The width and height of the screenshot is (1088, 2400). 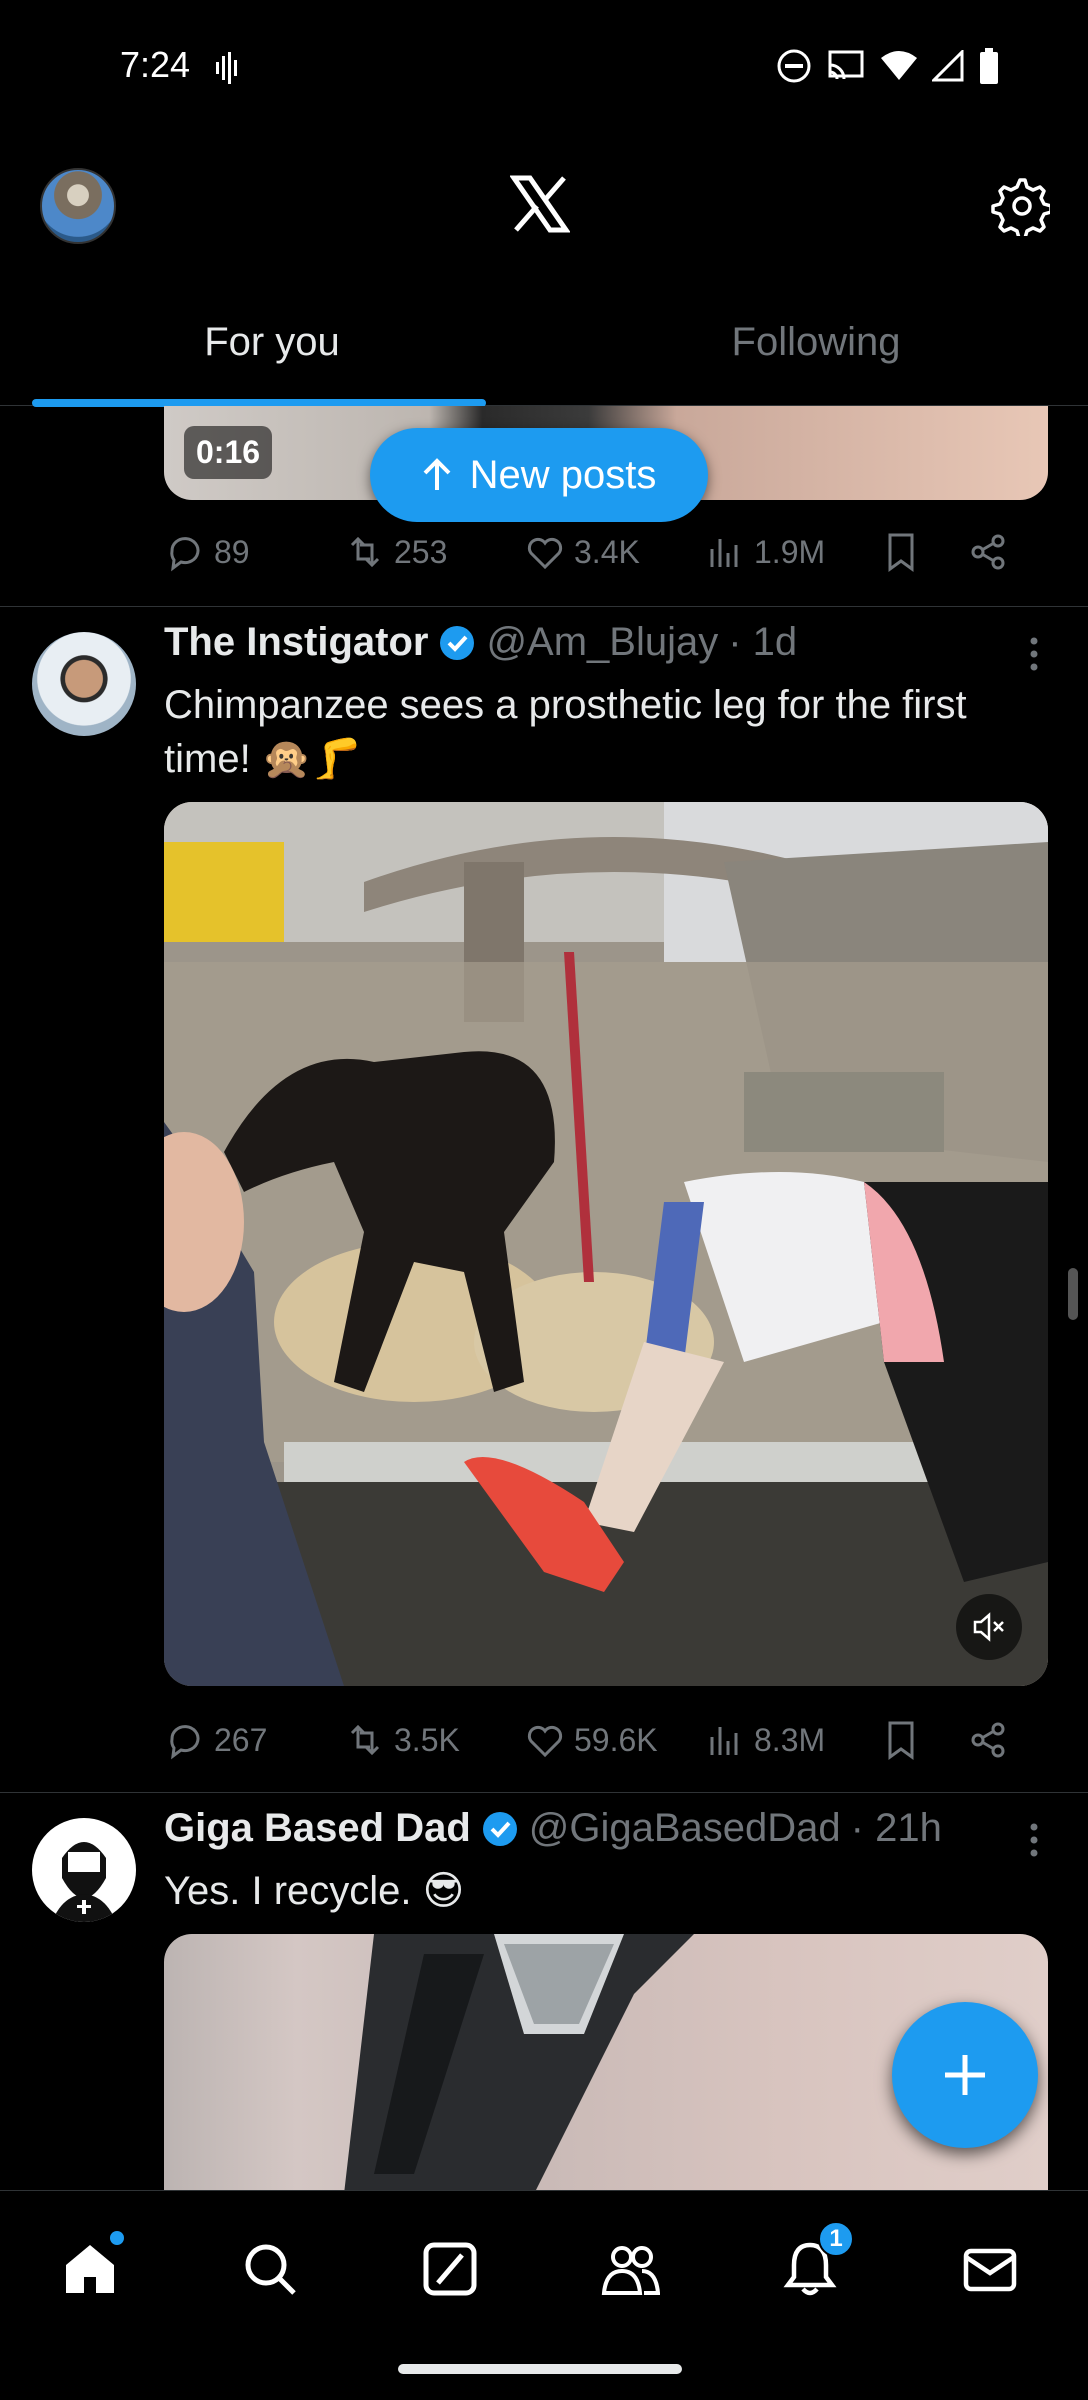 What do you see at coordinates (228, 452) in the screenshot?
I see `video-duration-badge: 0:16` at bounding box center [228, 452].